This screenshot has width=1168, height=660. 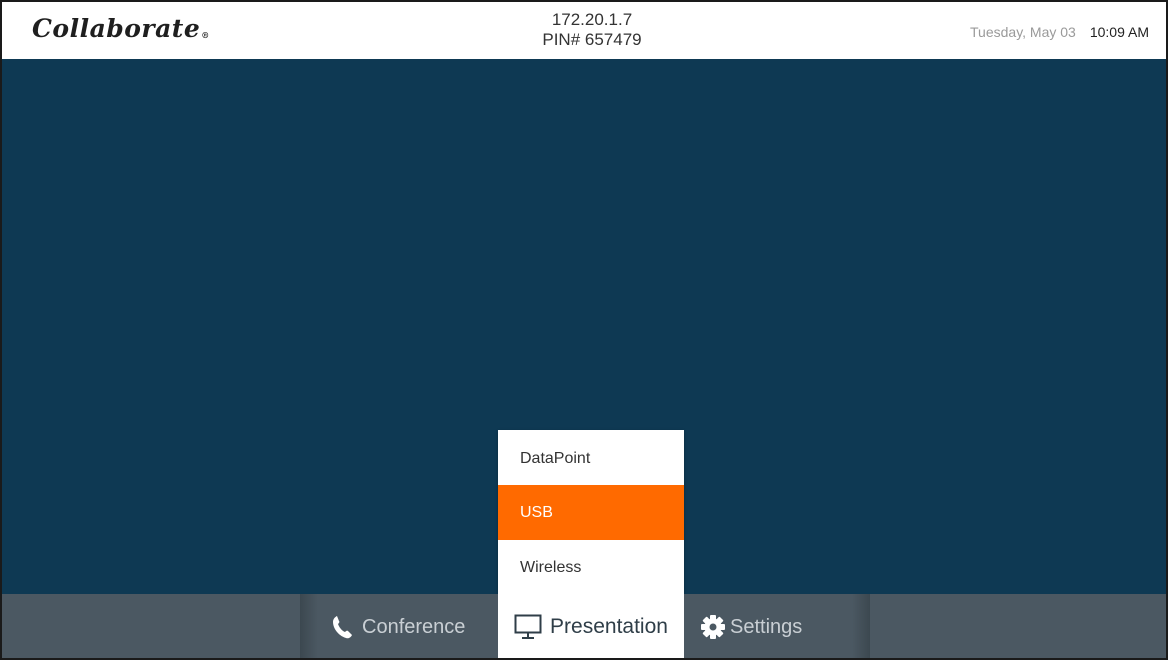 What do you see at coordinates (551, 567) in the screenshot?
I see `menu-item-label: Wireless` at bounding box center [551, 567].